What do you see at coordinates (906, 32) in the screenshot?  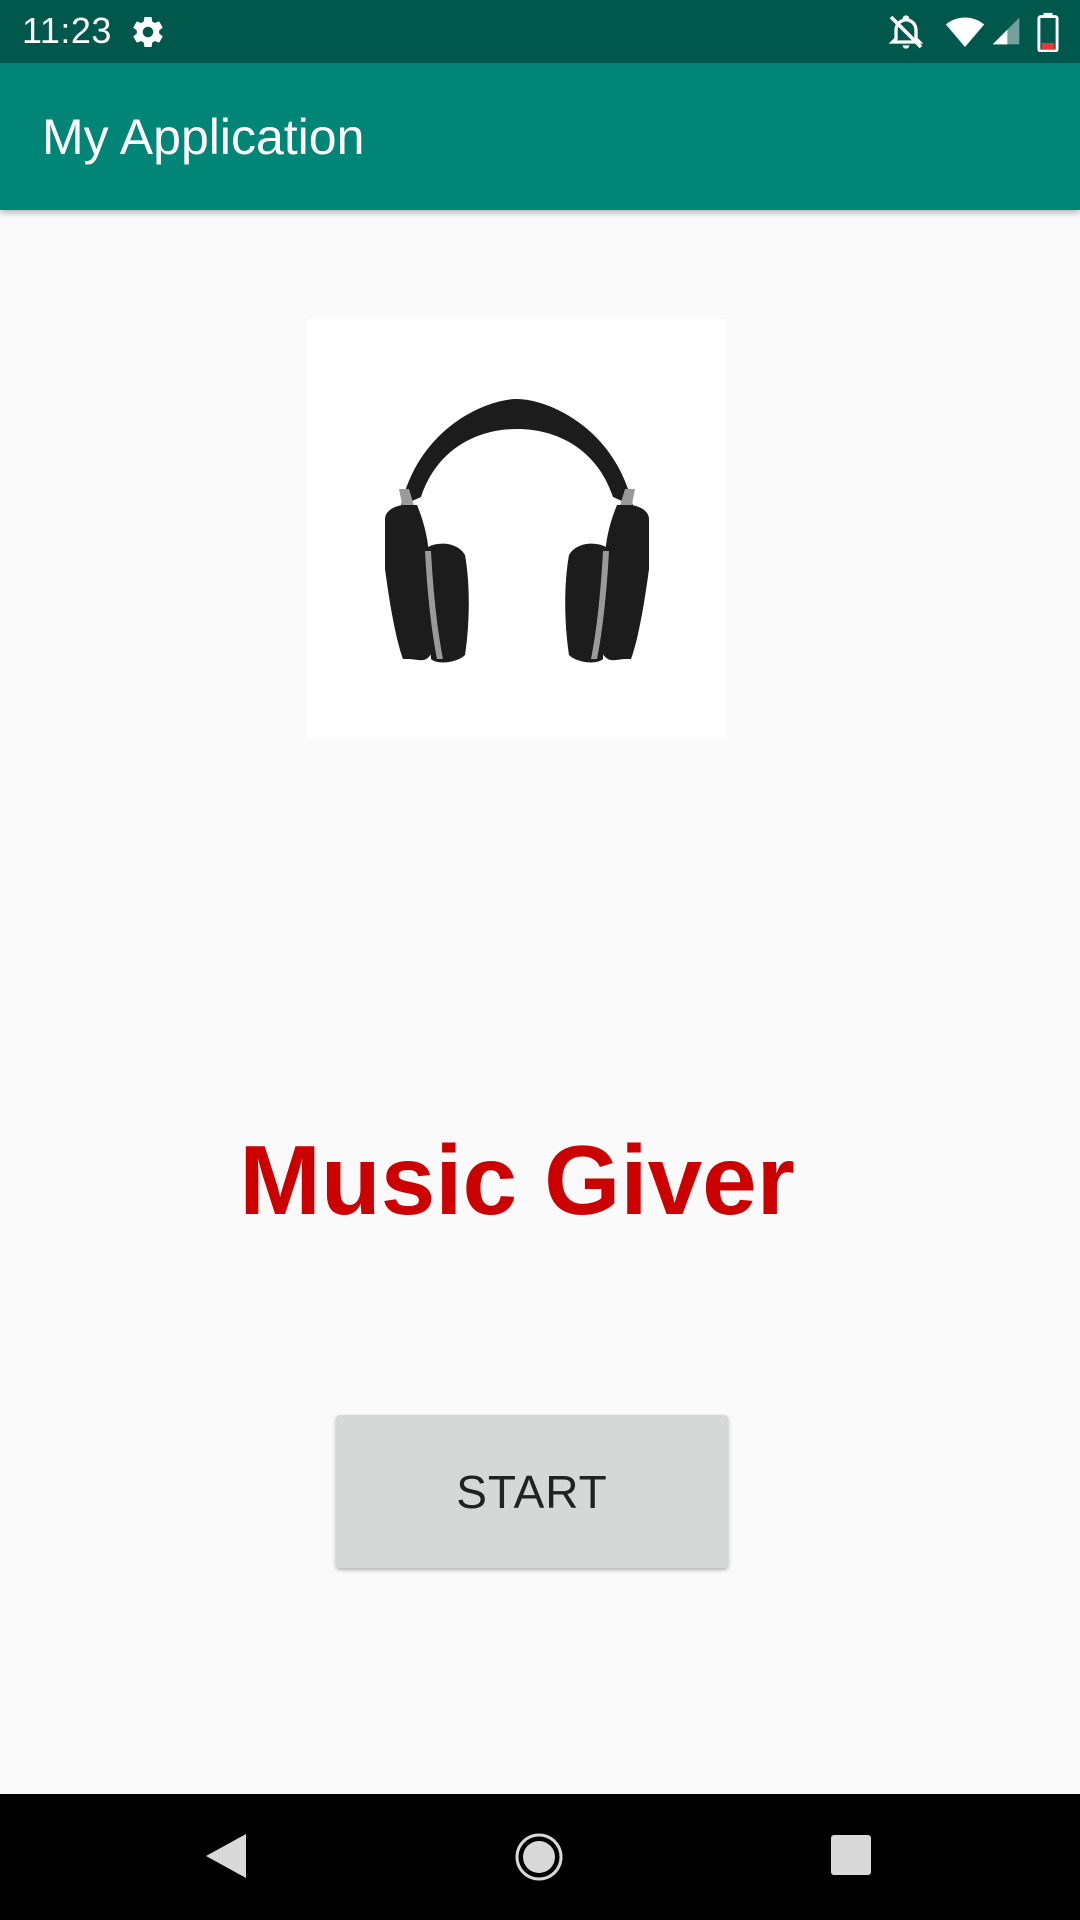 I see `notifications-off-icon` at bounding box center [906, 32].